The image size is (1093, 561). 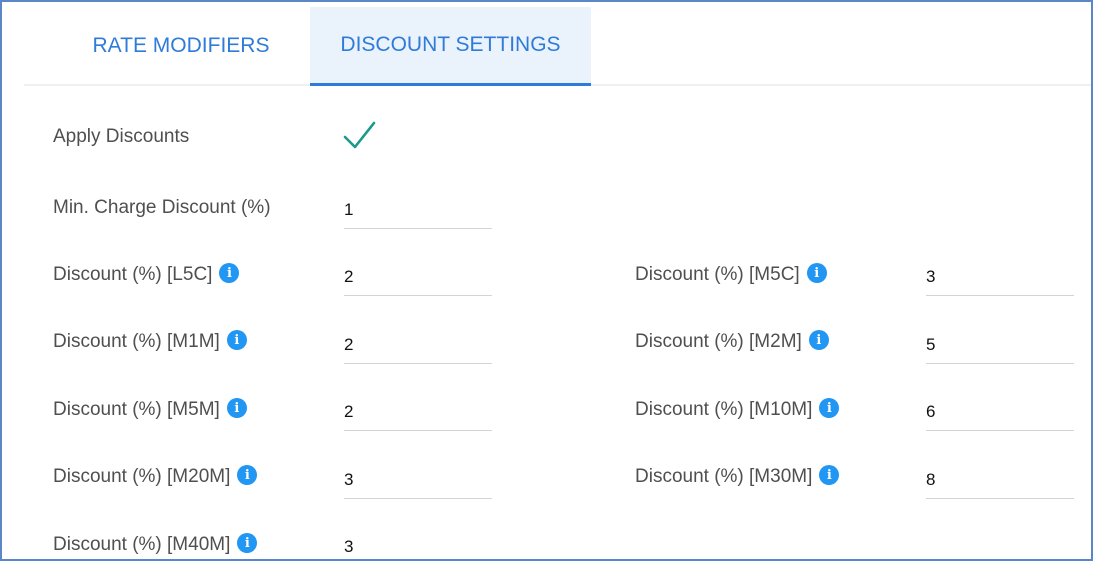 I want to click on discount-m5c-label: Discount (%) [M5C] i, so click(x=731, y=274).